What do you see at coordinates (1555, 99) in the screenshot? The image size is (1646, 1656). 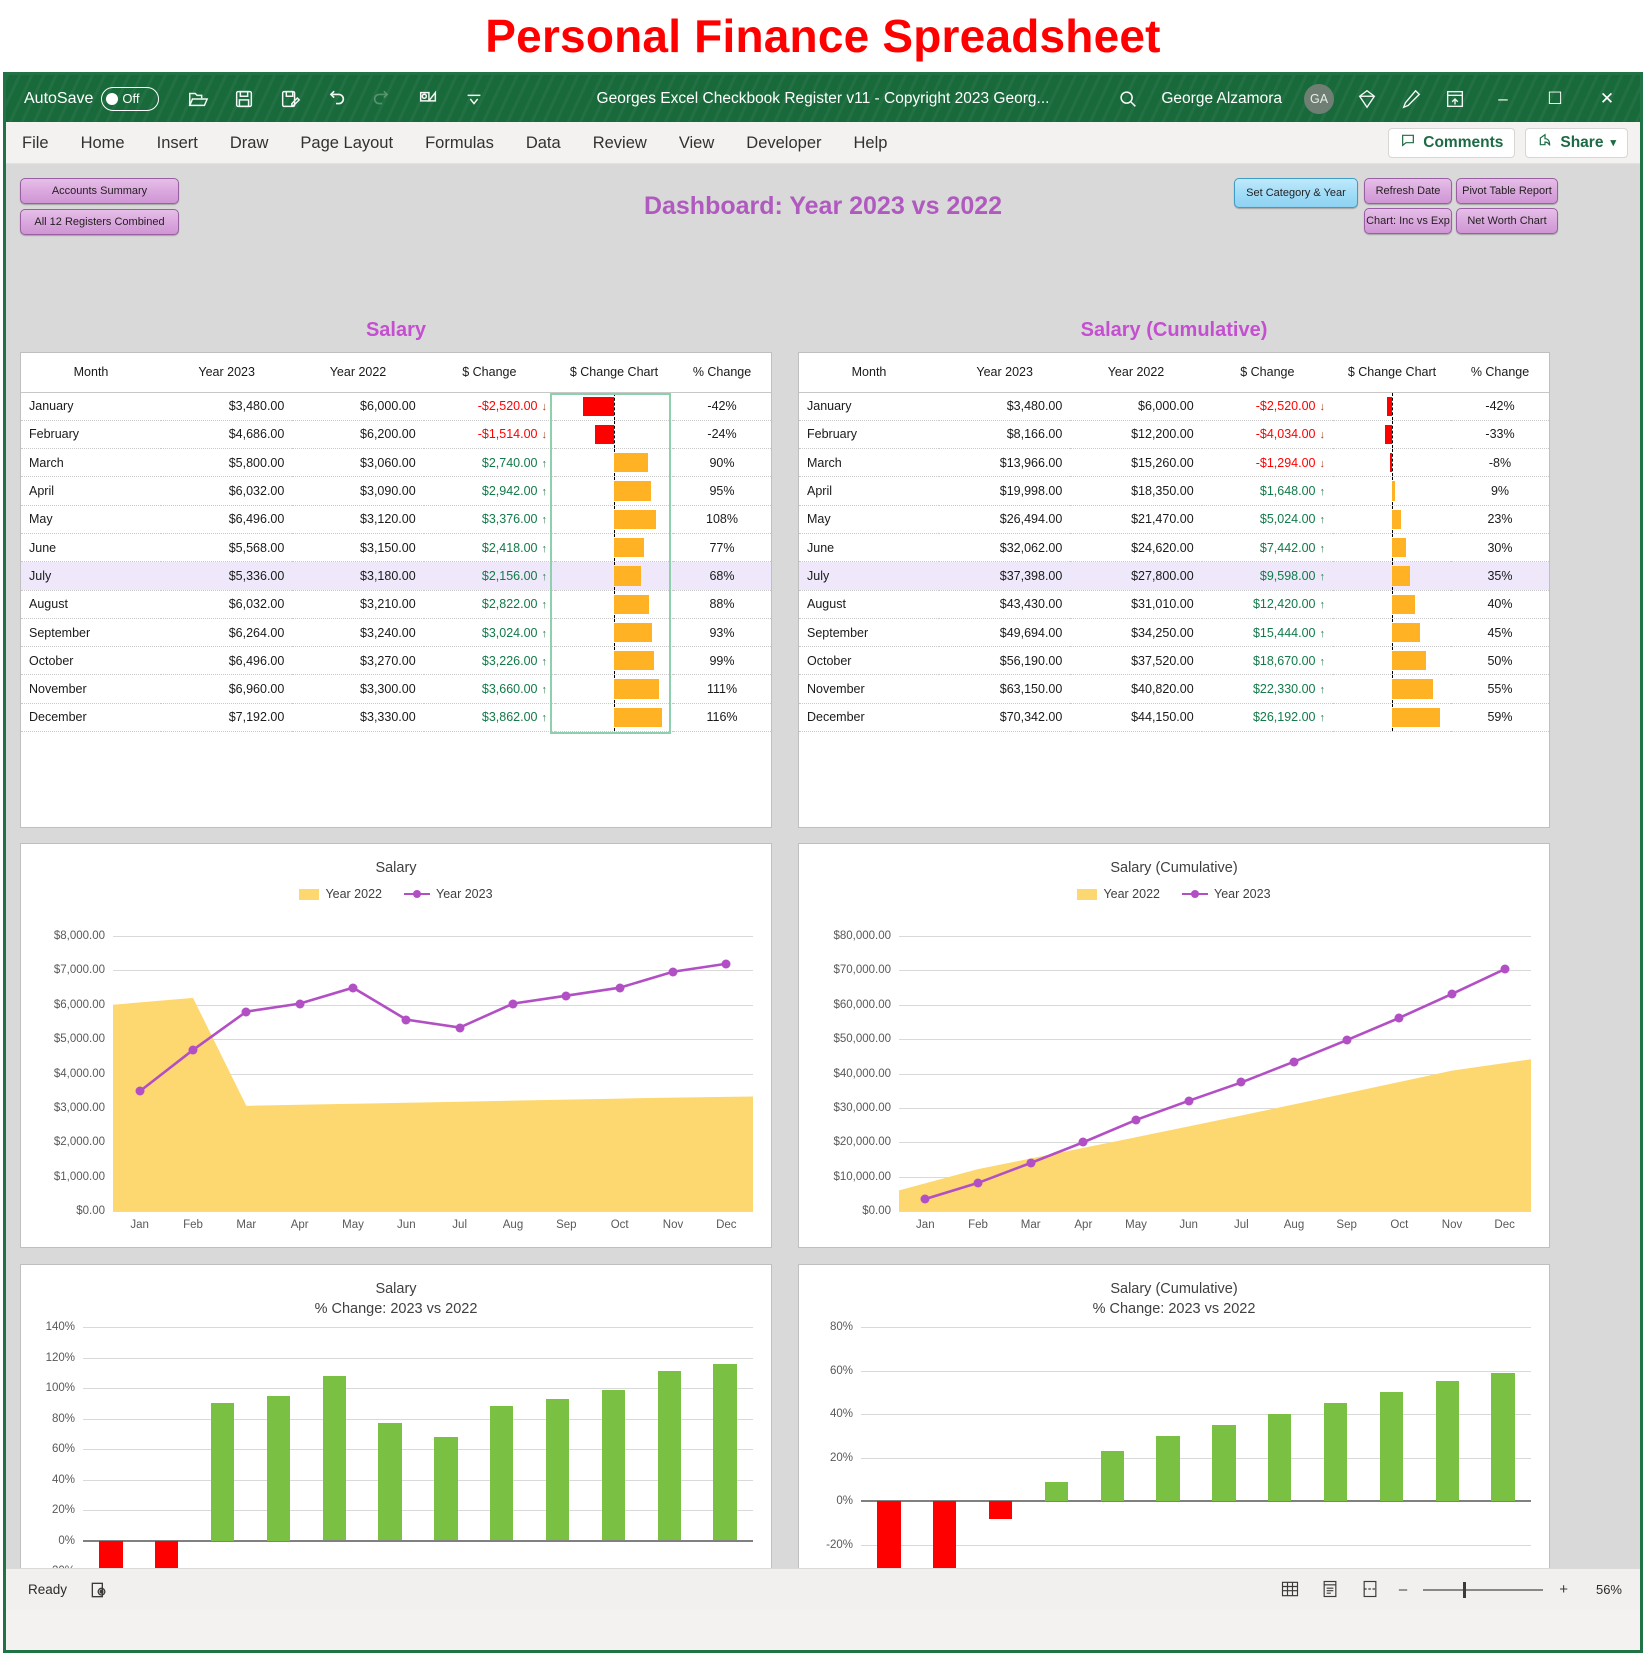 I see `maximize-button: ☐` at bounding box center [1555, 99].